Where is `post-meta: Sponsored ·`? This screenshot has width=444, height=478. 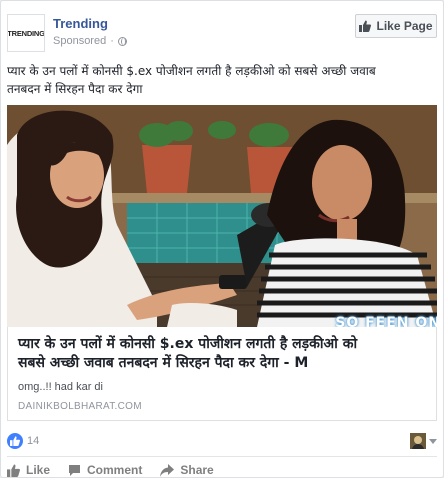 post-meta: Sponsored · is located at coordinates (90, 41).